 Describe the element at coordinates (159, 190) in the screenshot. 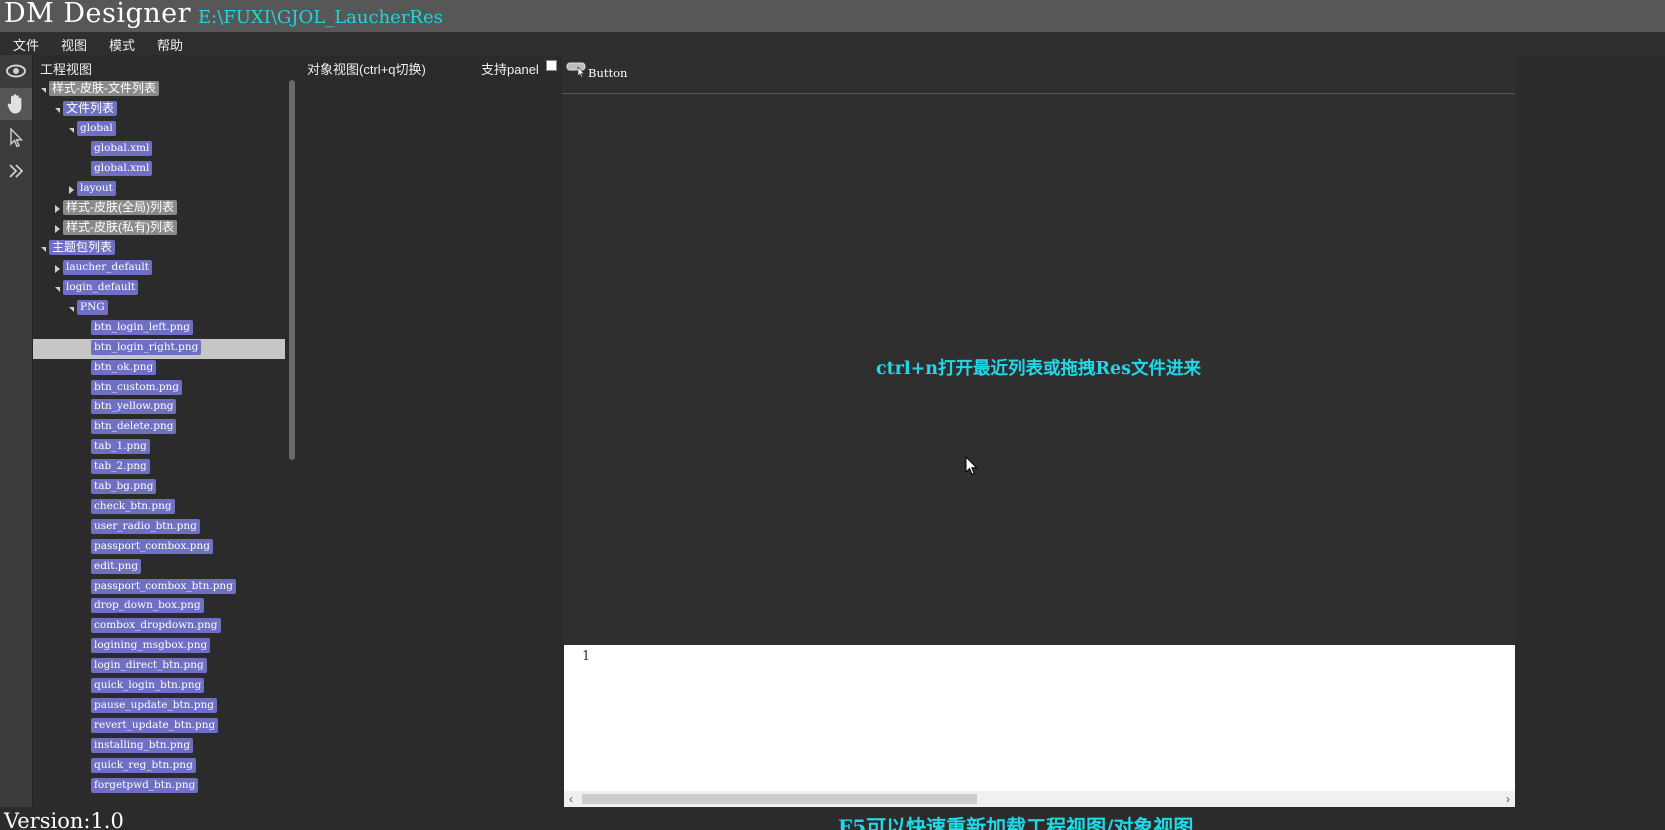

I see `tree-folder: layout` at that location.